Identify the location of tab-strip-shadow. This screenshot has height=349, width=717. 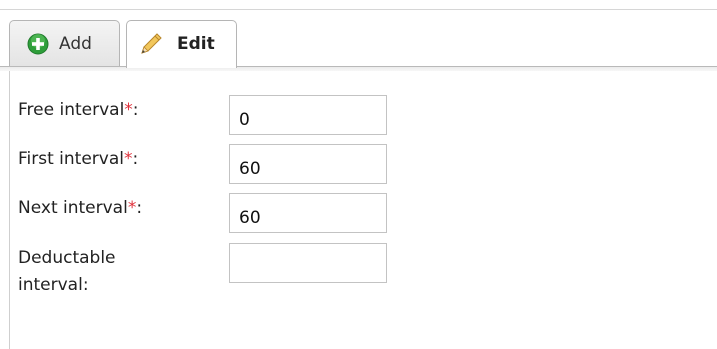
(358, 69).